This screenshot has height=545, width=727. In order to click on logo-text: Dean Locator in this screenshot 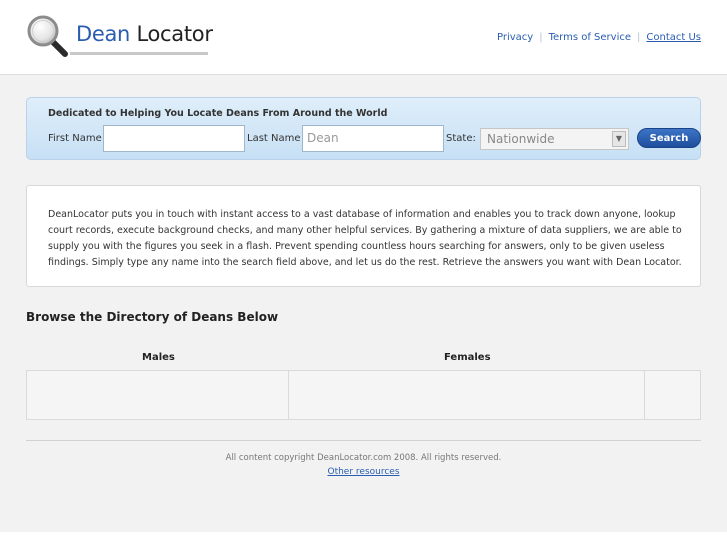, I will do `click(144, 34)`.